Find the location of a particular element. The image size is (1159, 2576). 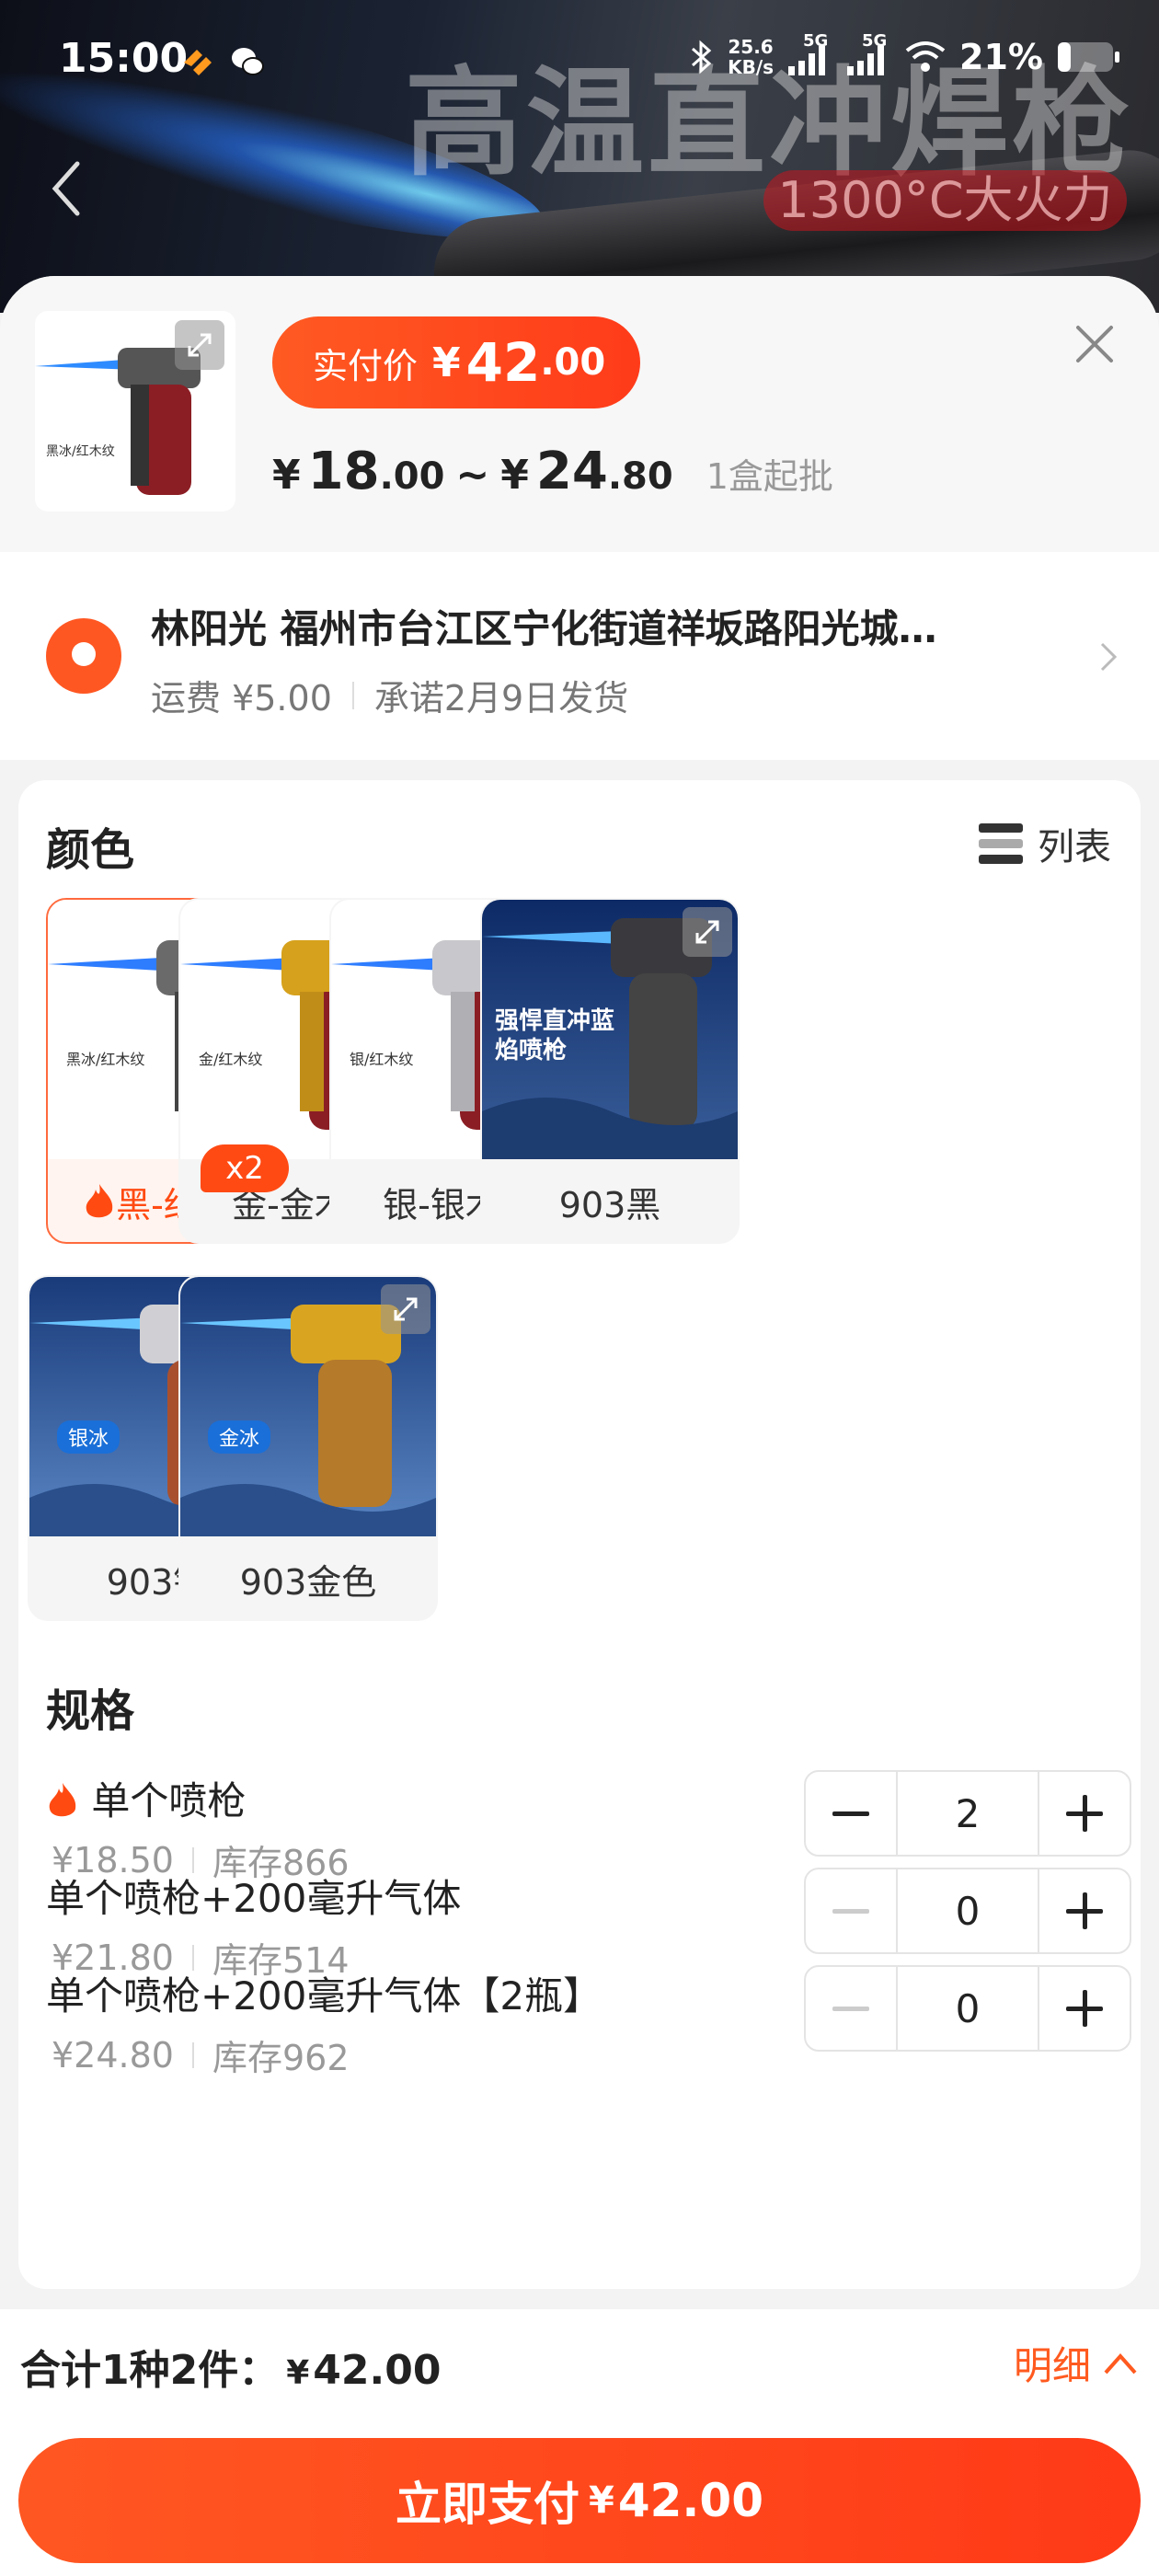

total-summary: 合计1种2件： ¥ 42.00 is located at coordinates (230, 2366).